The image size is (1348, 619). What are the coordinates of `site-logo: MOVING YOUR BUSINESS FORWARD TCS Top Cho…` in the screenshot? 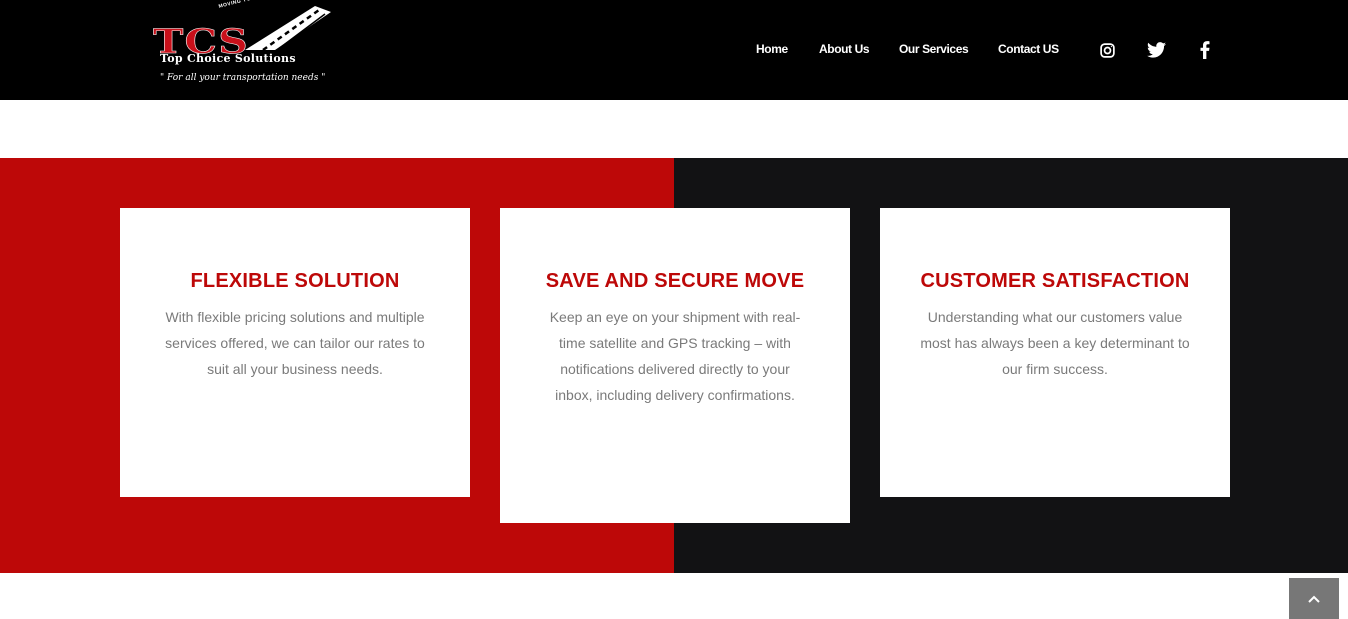 It's located at (242, 45).